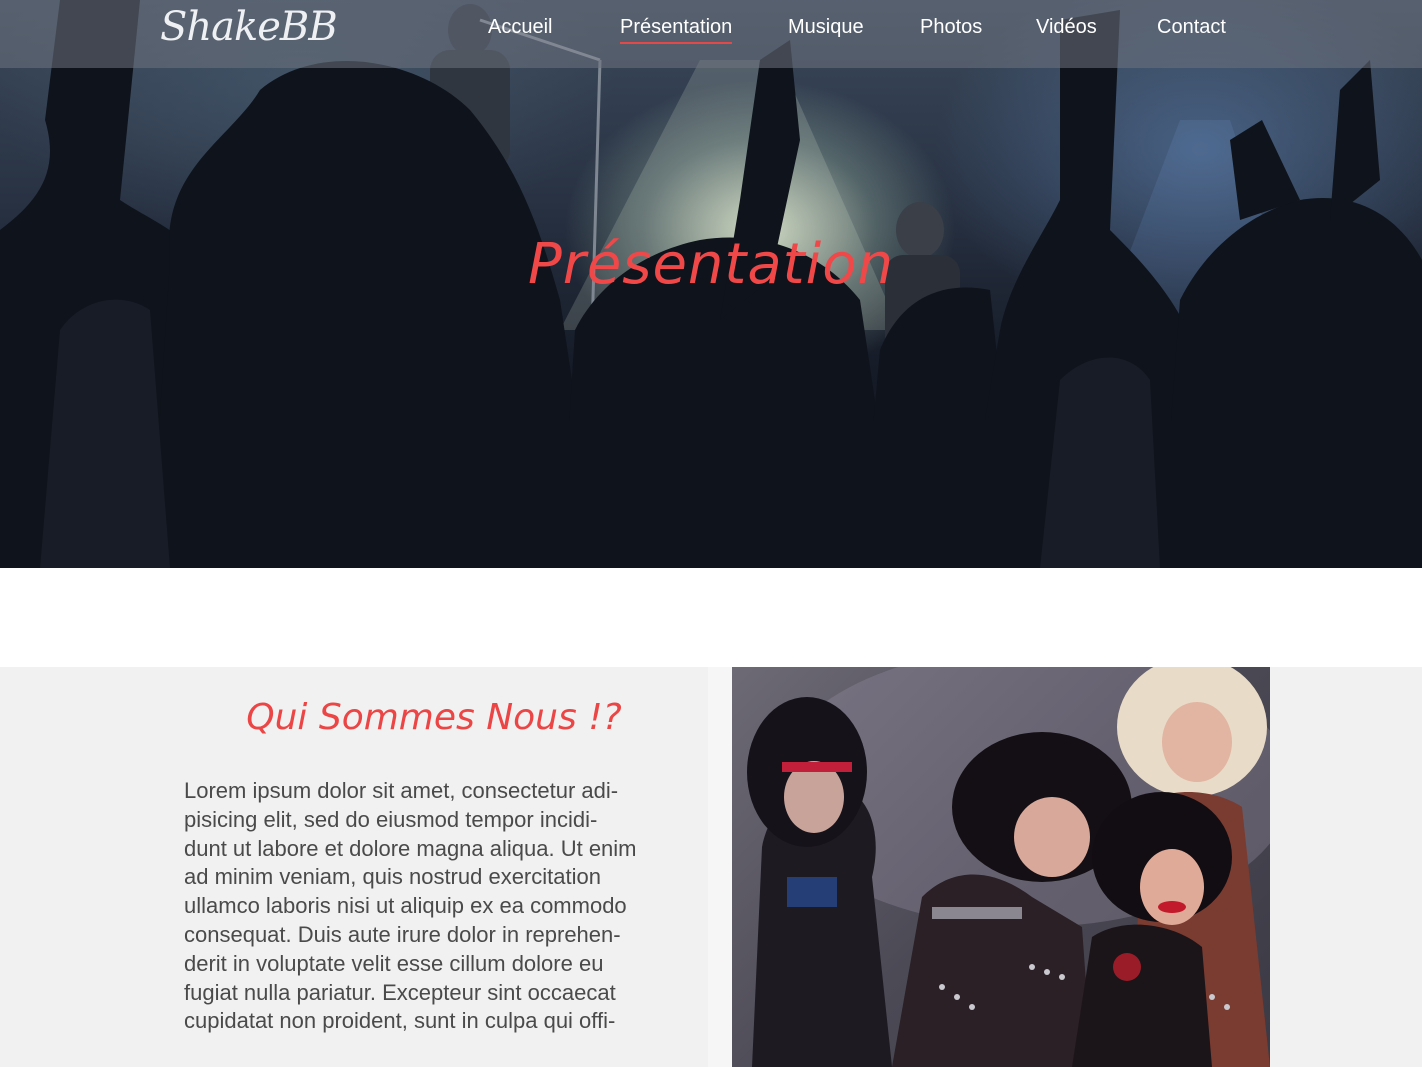  What do you see at coordinates (826, 27) in the screenshot?
I see `nav-item-musique: Musique` at bounding box center [826, 27].